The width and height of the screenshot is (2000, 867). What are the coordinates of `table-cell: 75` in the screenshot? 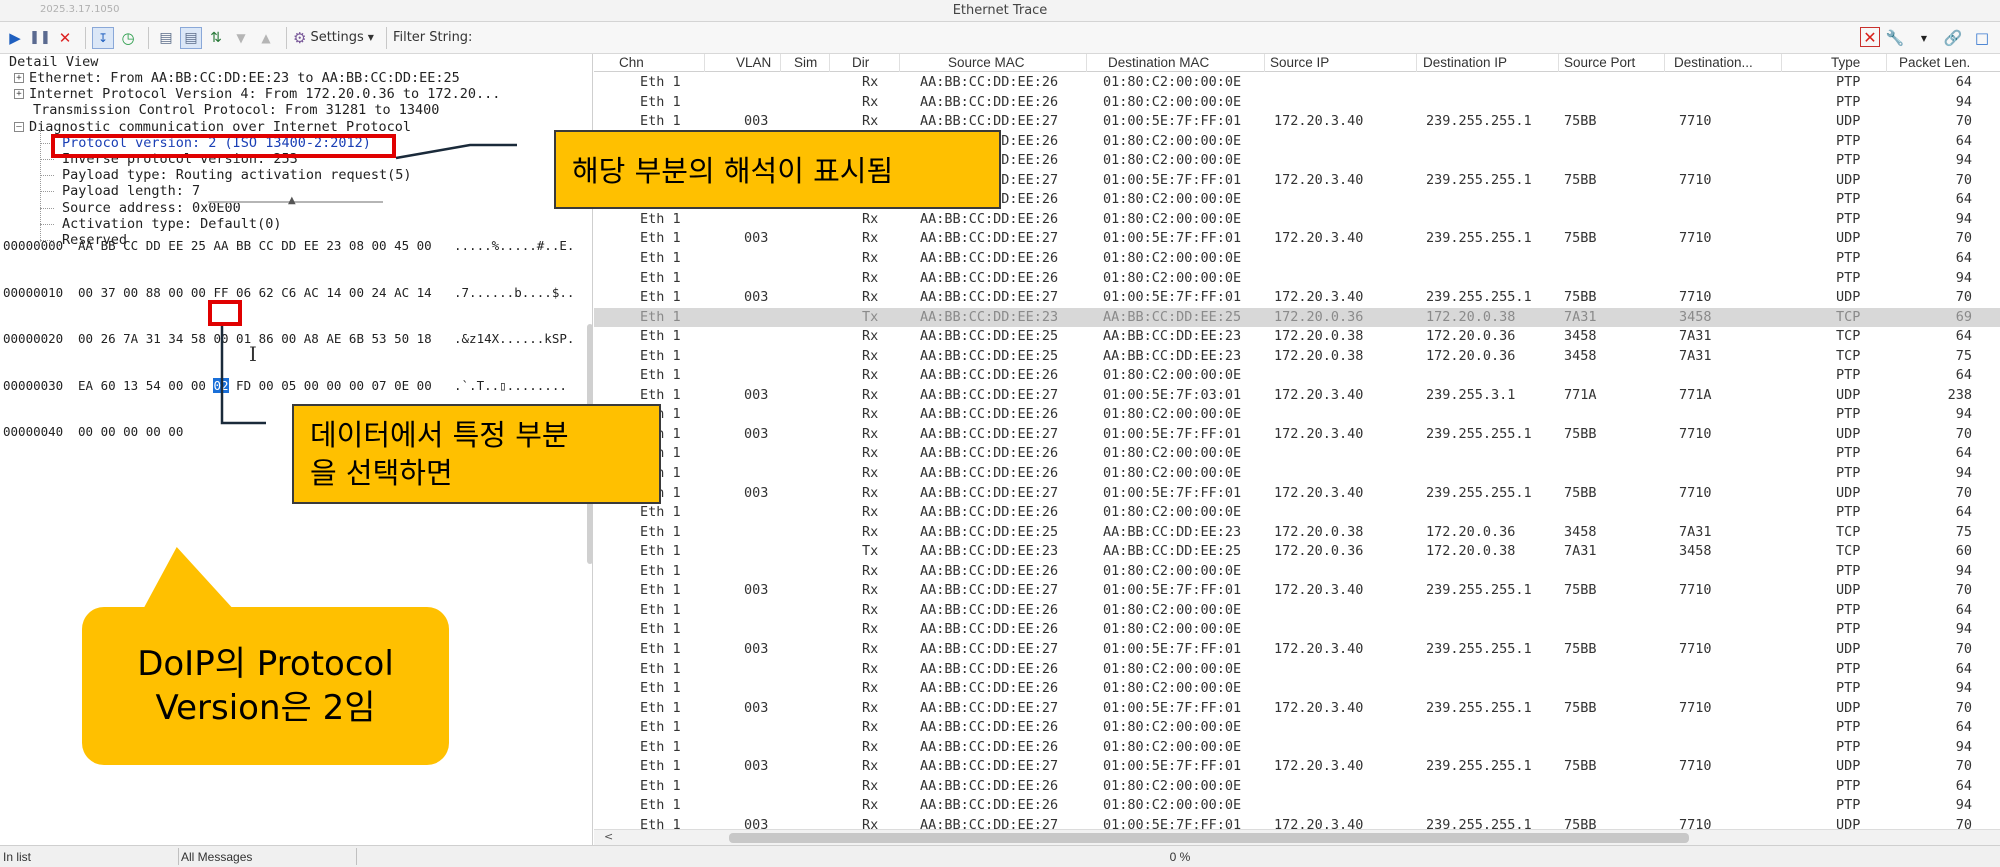 It's located at (1963, 355).